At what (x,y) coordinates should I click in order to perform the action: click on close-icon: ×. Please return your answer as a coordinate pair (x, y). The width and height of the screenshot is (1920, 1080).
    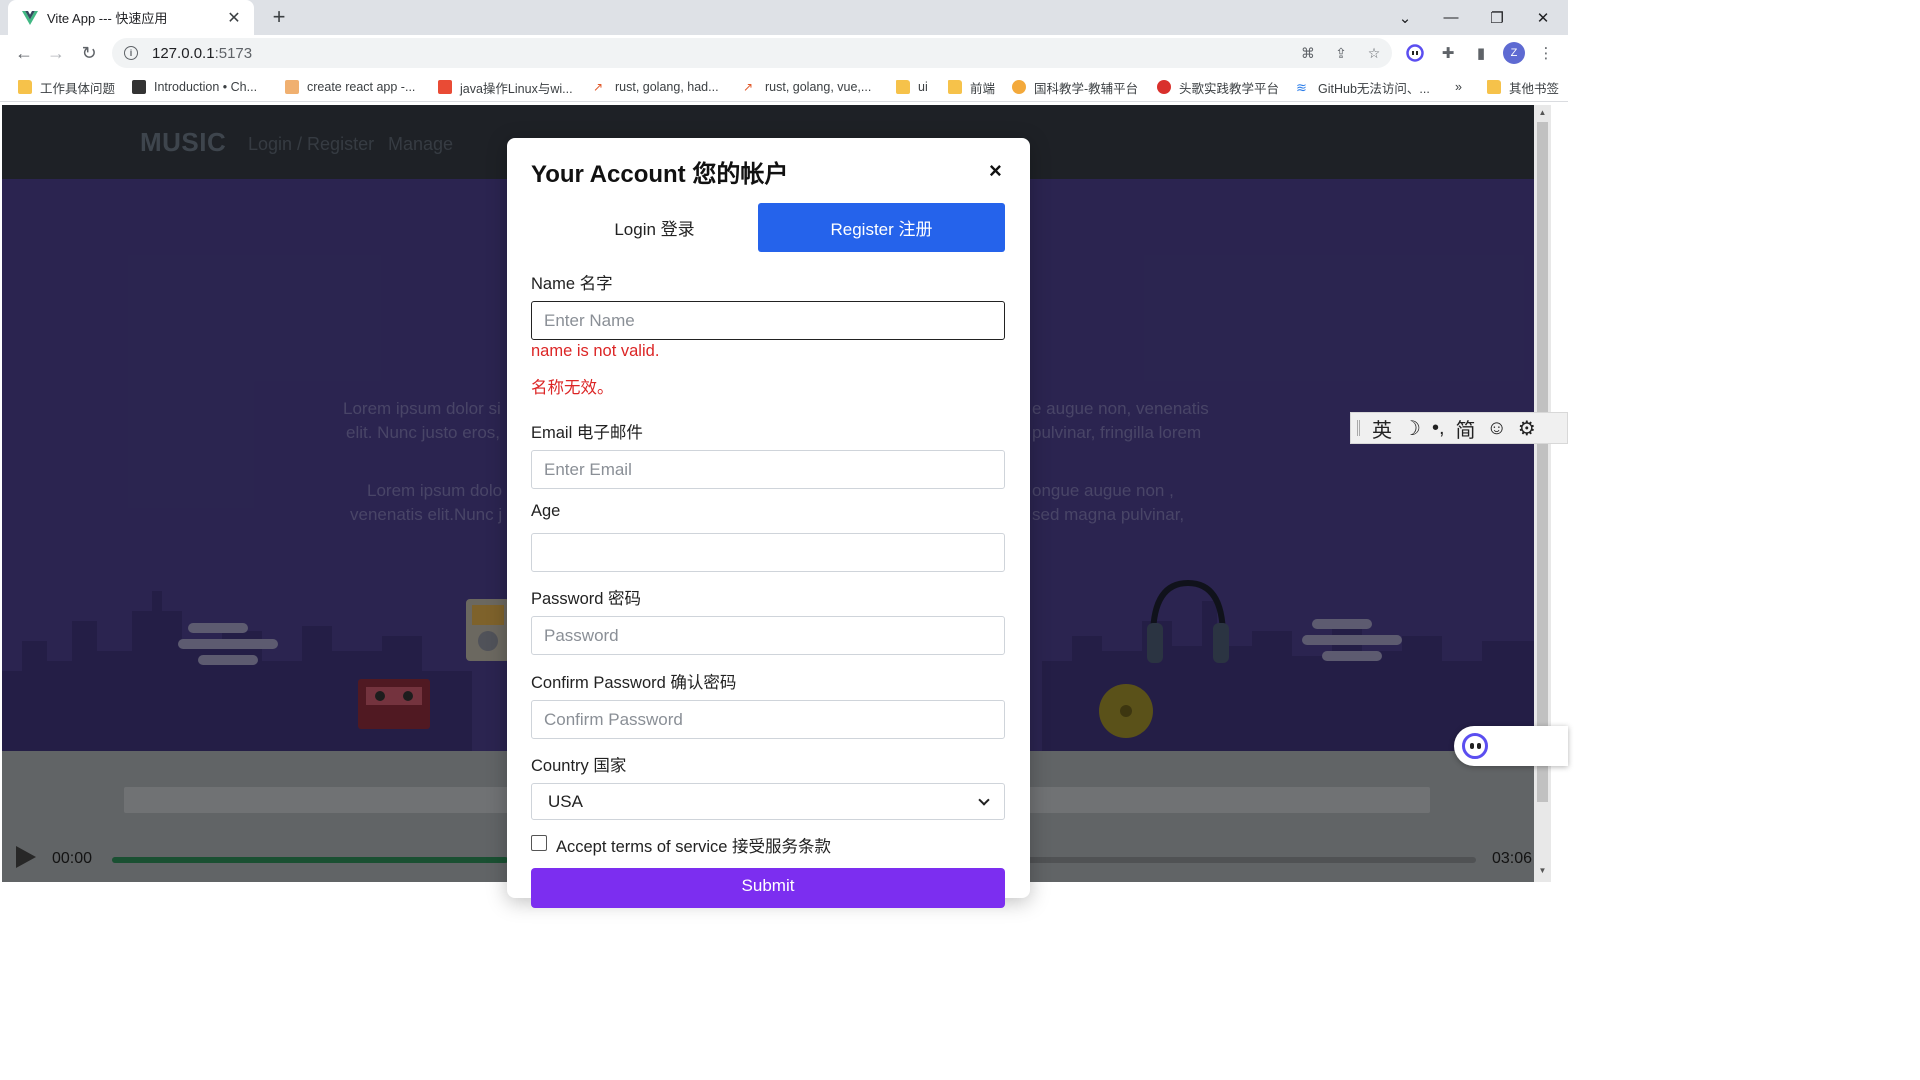
    Looking at the image, I should click on (995, 171).